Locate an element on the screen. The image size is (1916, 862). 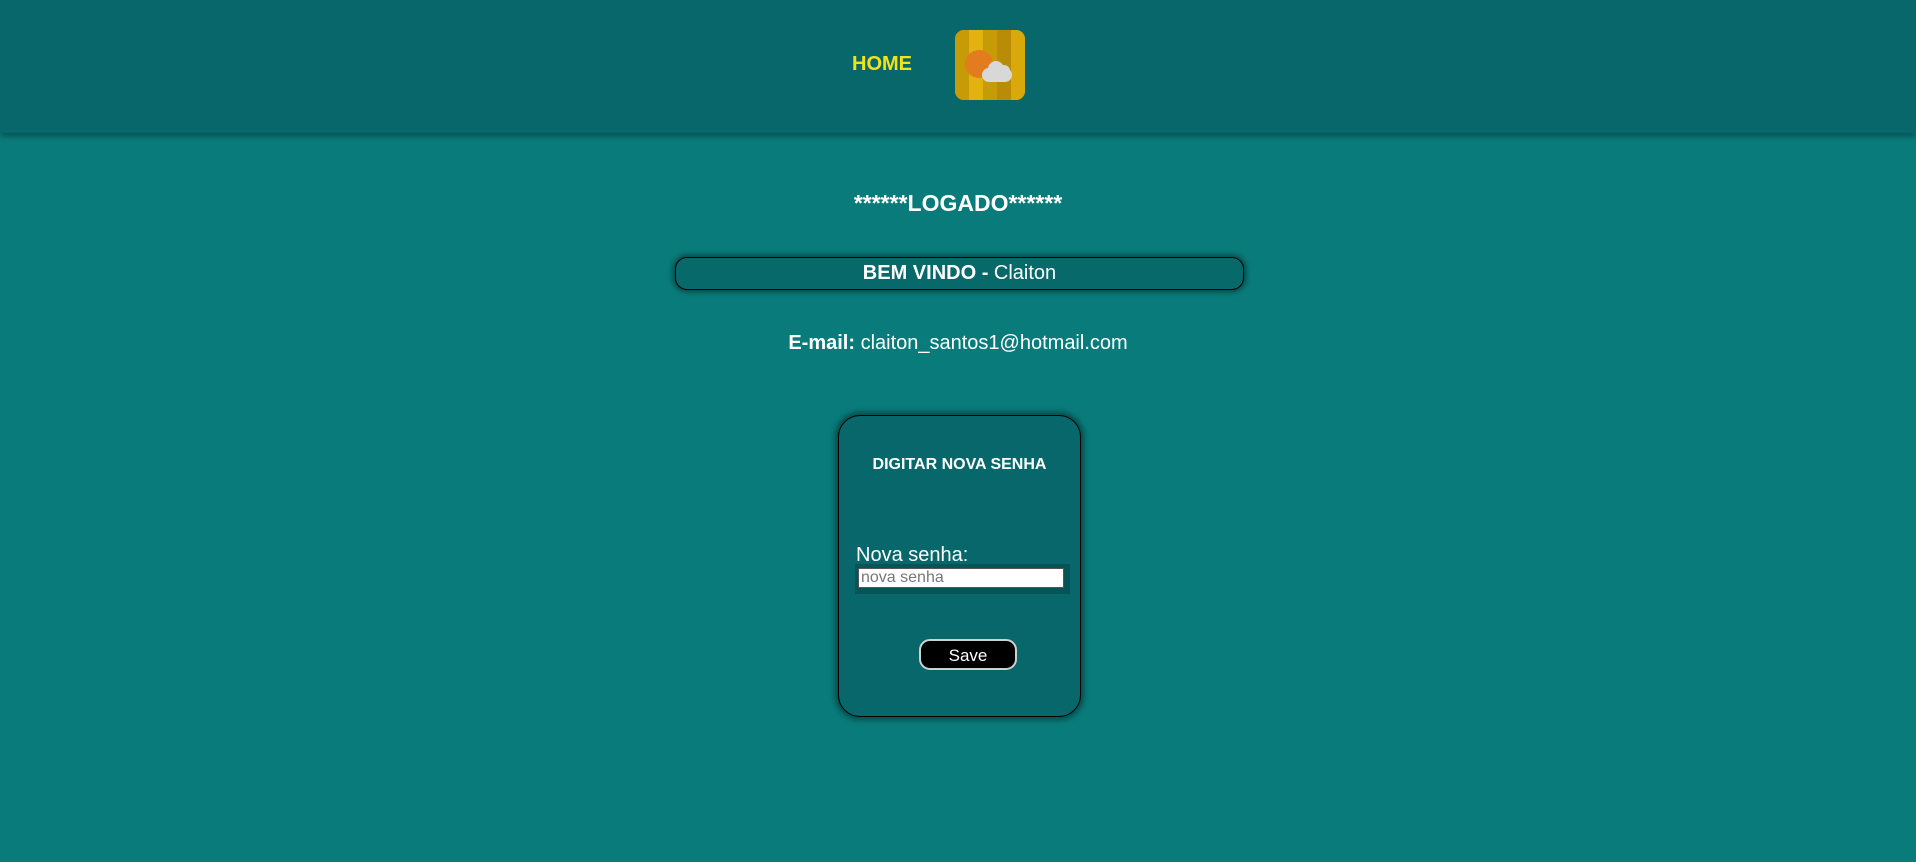
save-button: Save is located at coordinates (968, 654).